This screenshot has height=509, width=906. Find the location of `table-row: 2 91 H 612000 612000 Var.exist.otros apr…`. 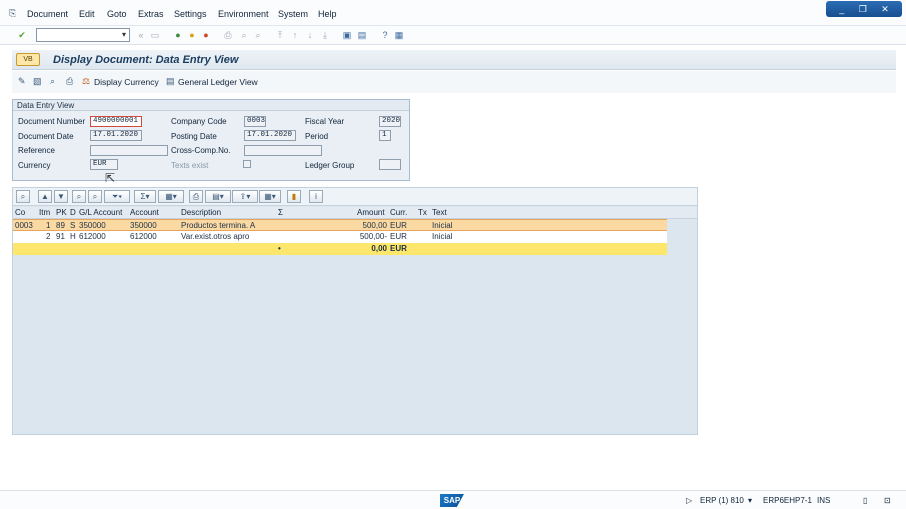

table-row: 2 91 H 612000 612000 Var.exist.otros apr… is located at coordinates (340, 237).